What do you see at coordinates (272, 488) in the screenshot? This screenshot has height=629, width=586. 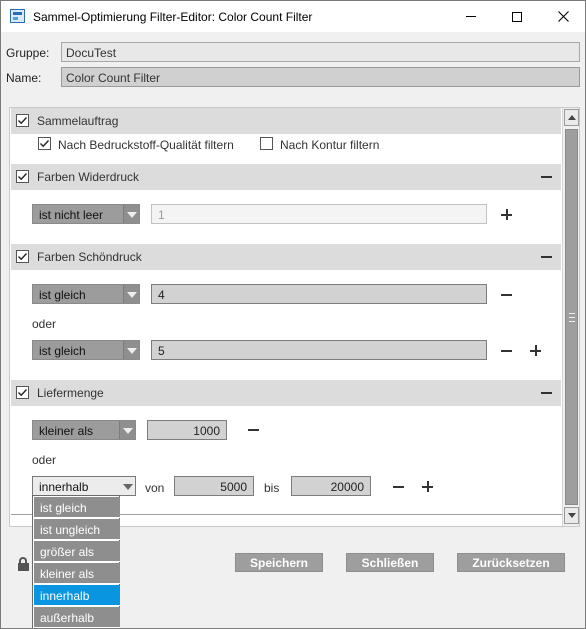 I see `bis-label: bis` at bounding box center [272, 488].